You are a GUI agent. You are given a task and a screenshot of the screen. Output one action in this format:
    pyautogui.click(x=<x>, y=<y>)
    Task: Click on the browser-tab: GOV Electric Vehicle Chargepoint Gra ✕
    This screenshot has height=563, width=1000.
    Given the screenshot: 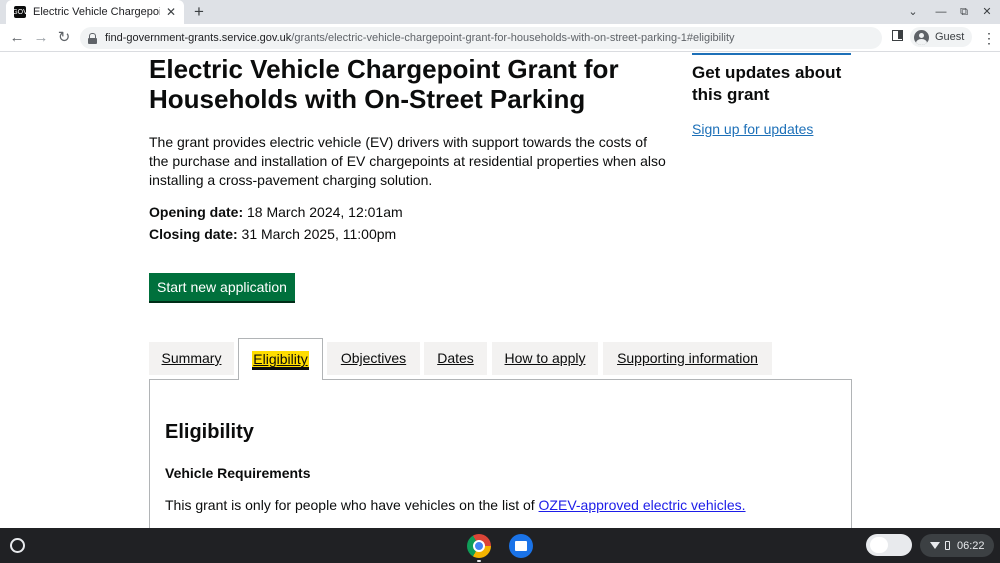 What is the action you would take?
    pyautogui.click(x=95, y=12)
    